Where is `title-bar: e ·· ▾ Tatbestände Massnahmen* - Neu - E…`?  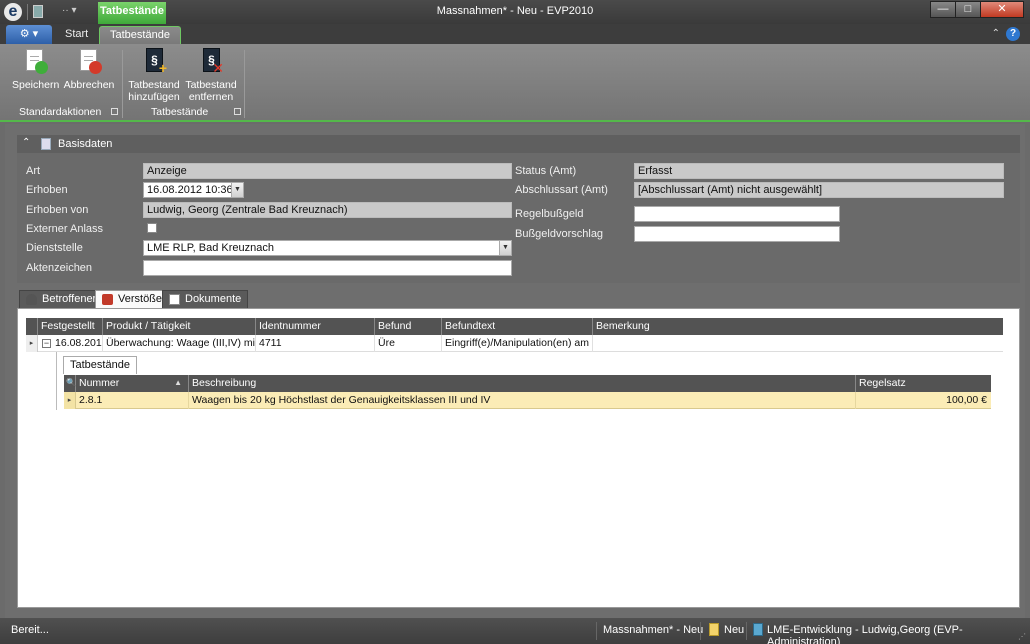 title-bar: e ·· ▾ Tatbestände Massnahmen* - Neu - E… is located at coordinates (515, 12).